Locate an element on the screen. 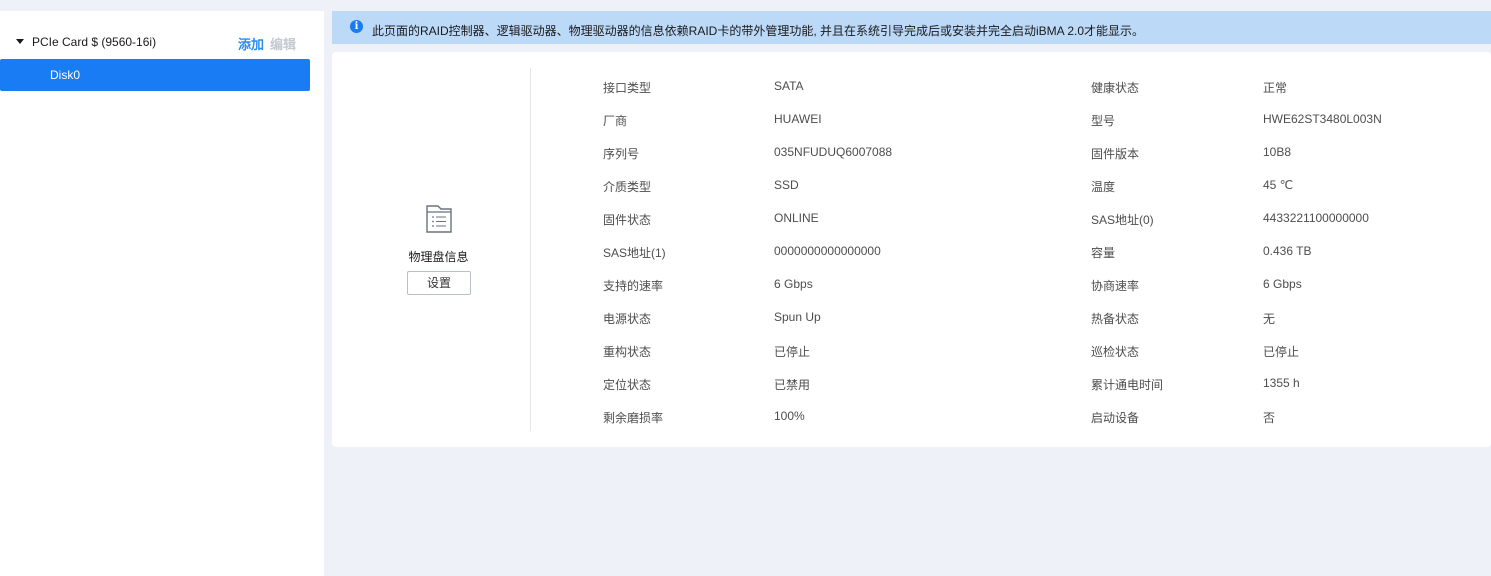 The image size is (1491, 576). property-value: SATA is located at coordinates (789, 86).